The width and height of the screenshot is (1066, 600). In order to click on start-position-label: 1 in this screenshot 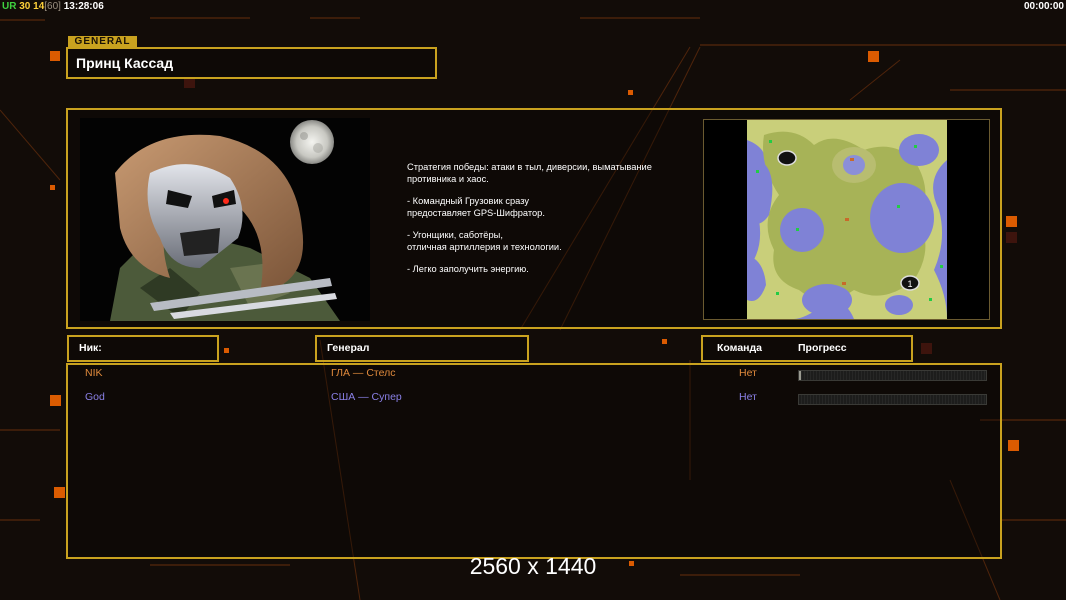, I will do `click(909, 284)`.